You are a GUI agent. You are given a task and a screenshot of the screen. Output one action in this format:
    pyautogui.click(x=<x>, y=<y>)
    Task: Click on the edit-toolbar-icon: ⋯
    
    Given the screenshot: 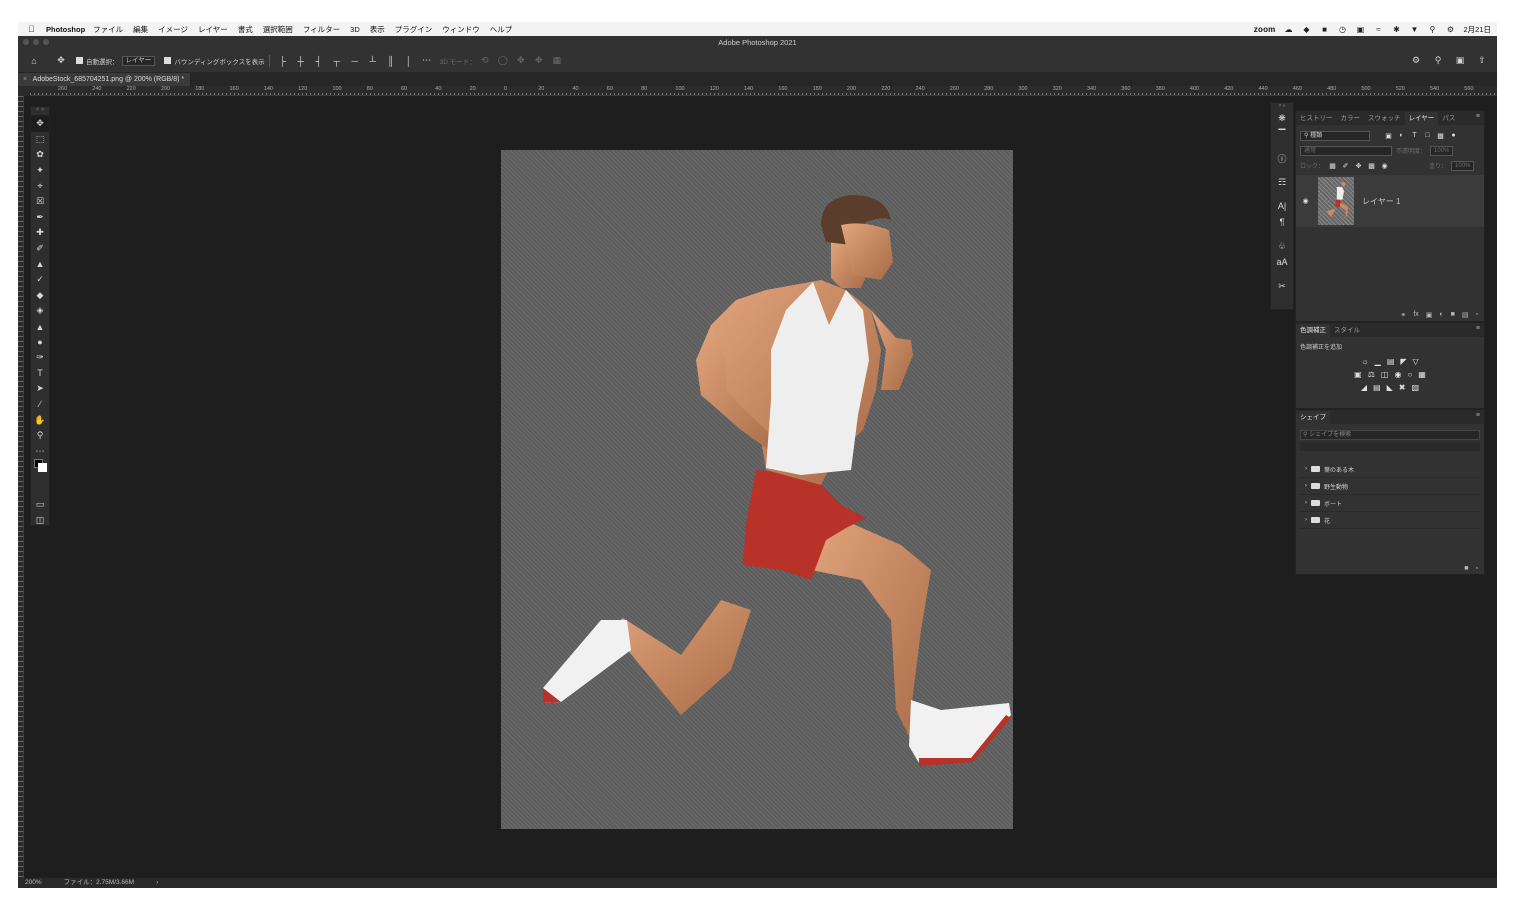 What is the action you would take?
    pyautogui.click(x=40, y=451)
    